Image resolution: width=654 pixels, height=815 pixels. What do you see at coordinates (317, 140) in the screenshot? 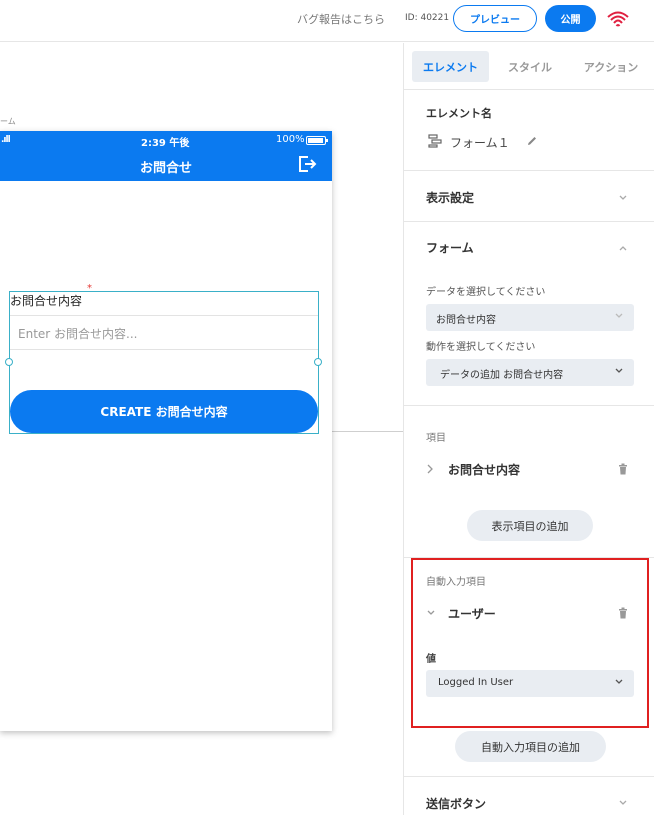
I see `battery-icon` at bounding box center [317, 140].